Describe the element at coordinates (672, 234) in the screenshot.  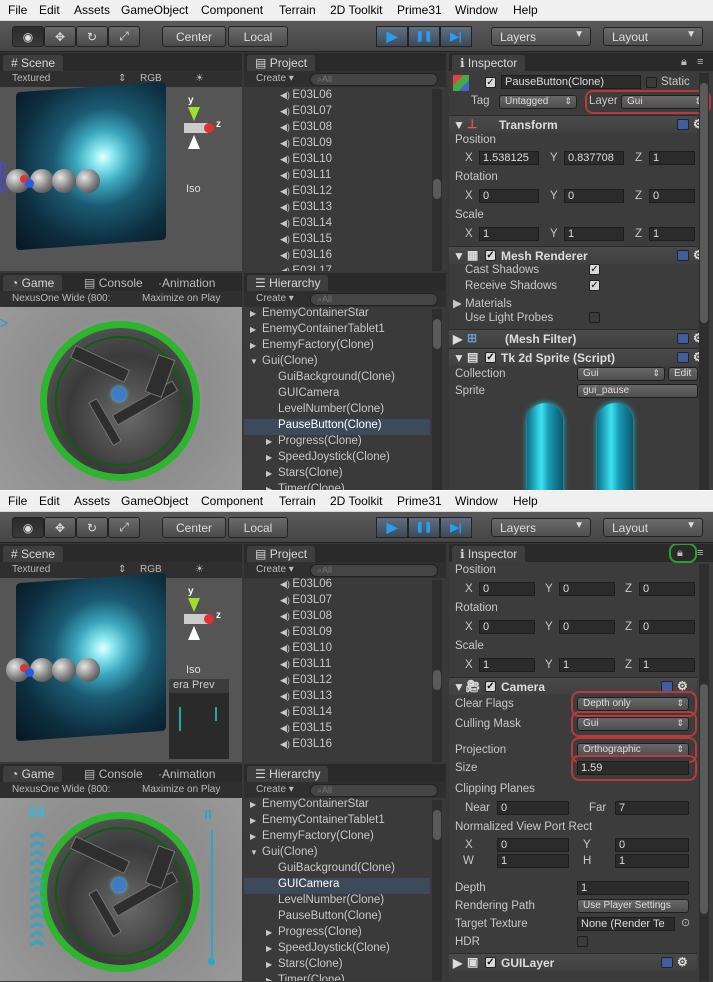
I see `scale-z-field: 1` at that location.